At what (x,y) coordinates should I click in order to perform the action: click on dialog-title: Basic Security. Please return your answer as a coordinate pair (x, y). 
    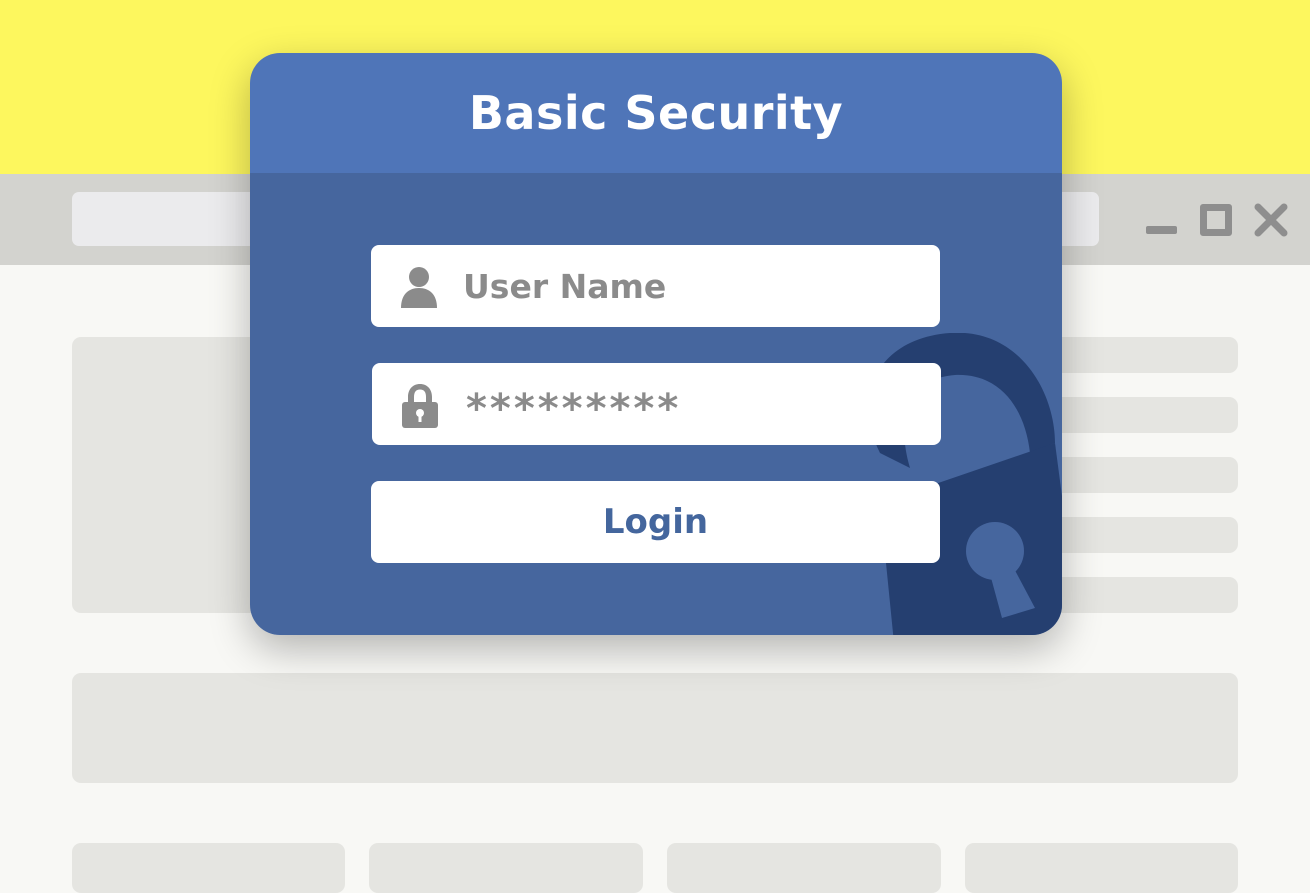
    Looking at the image, I should click on (656, 113).